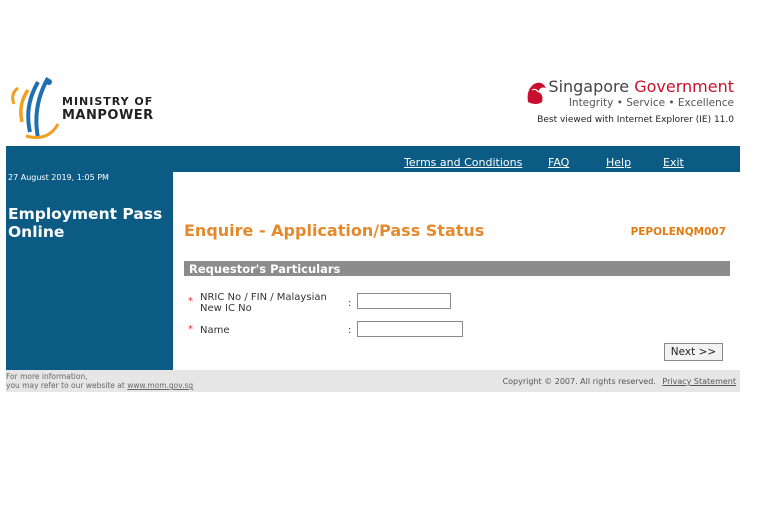 Image resolution: width=780 pixels, height=520 pixels. What do you see at coordinates (618, 162) in the screenshot?
I see `nav-help-link: Help` at bounding box center [618, 162].